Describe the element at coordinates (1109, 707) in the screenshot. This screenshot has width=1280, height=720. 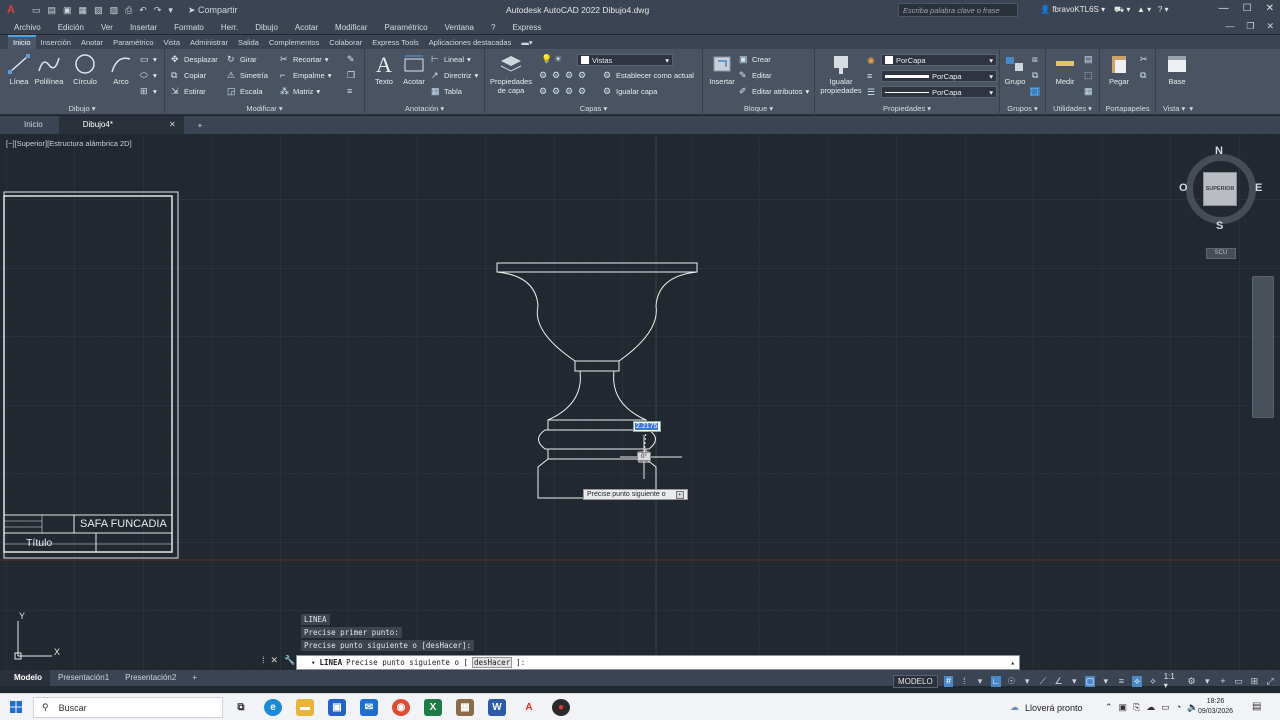
I see `tray-chevron-icon: ⌃` at that location.